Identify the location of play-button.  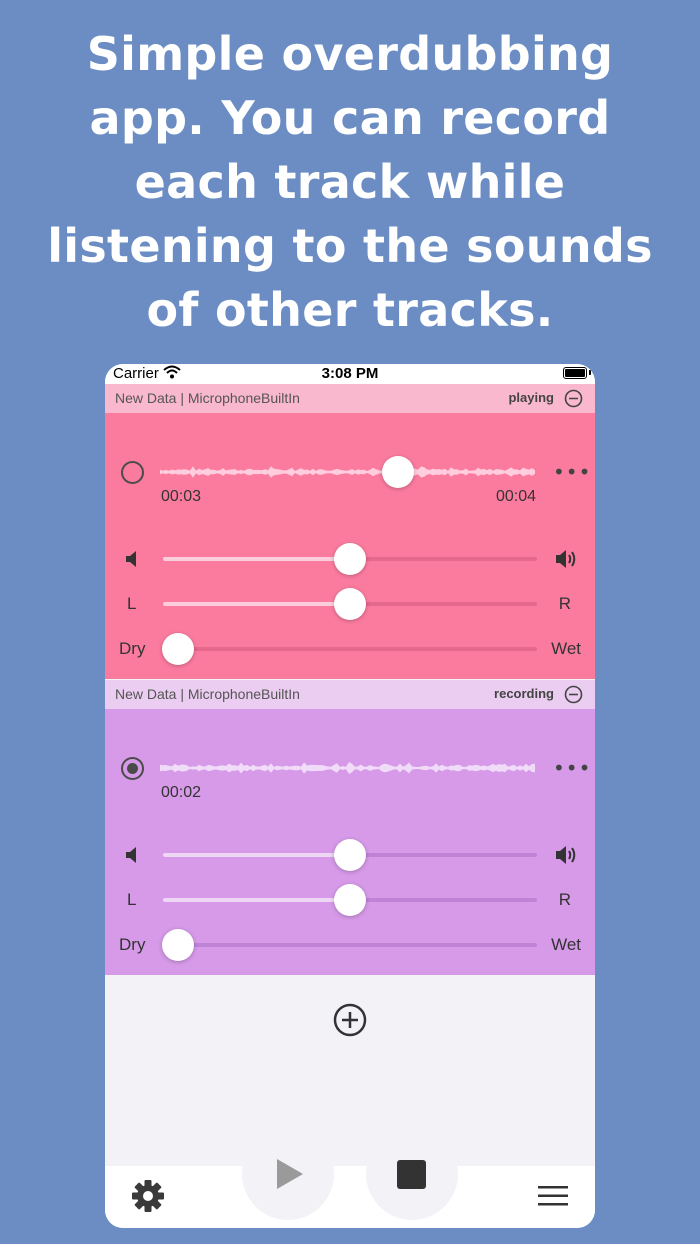
(288, 1174).